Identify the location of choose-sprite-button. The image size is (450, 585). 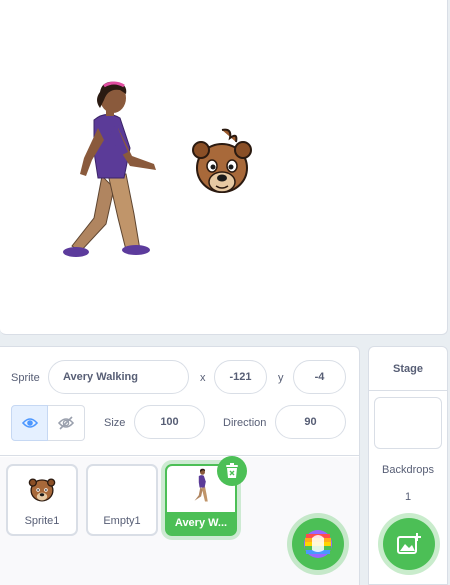
(318, 544).